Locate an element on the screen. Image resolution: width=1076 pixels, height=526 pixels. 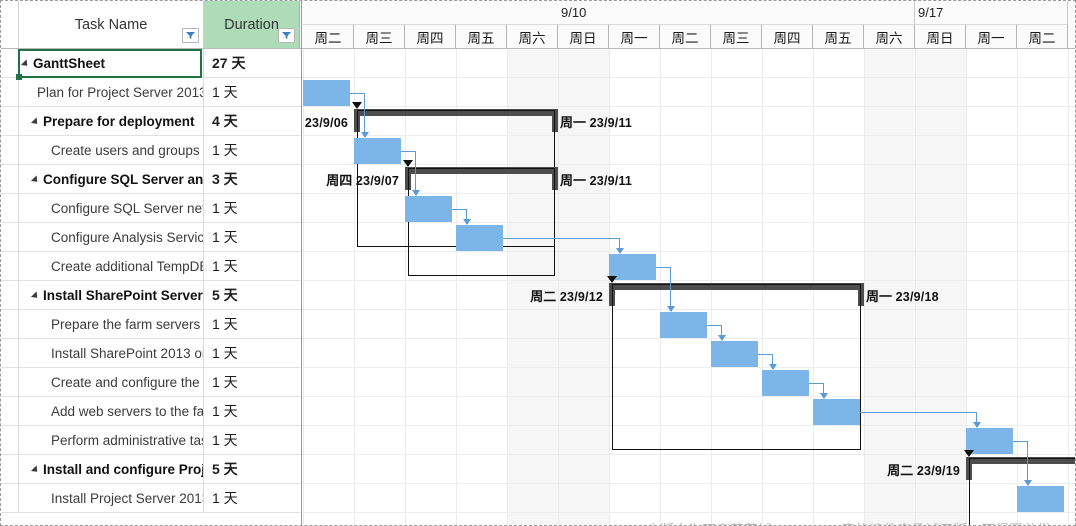
cell-task-name: Install SharePoint 2013 on t is located at coordinates (111, 353).